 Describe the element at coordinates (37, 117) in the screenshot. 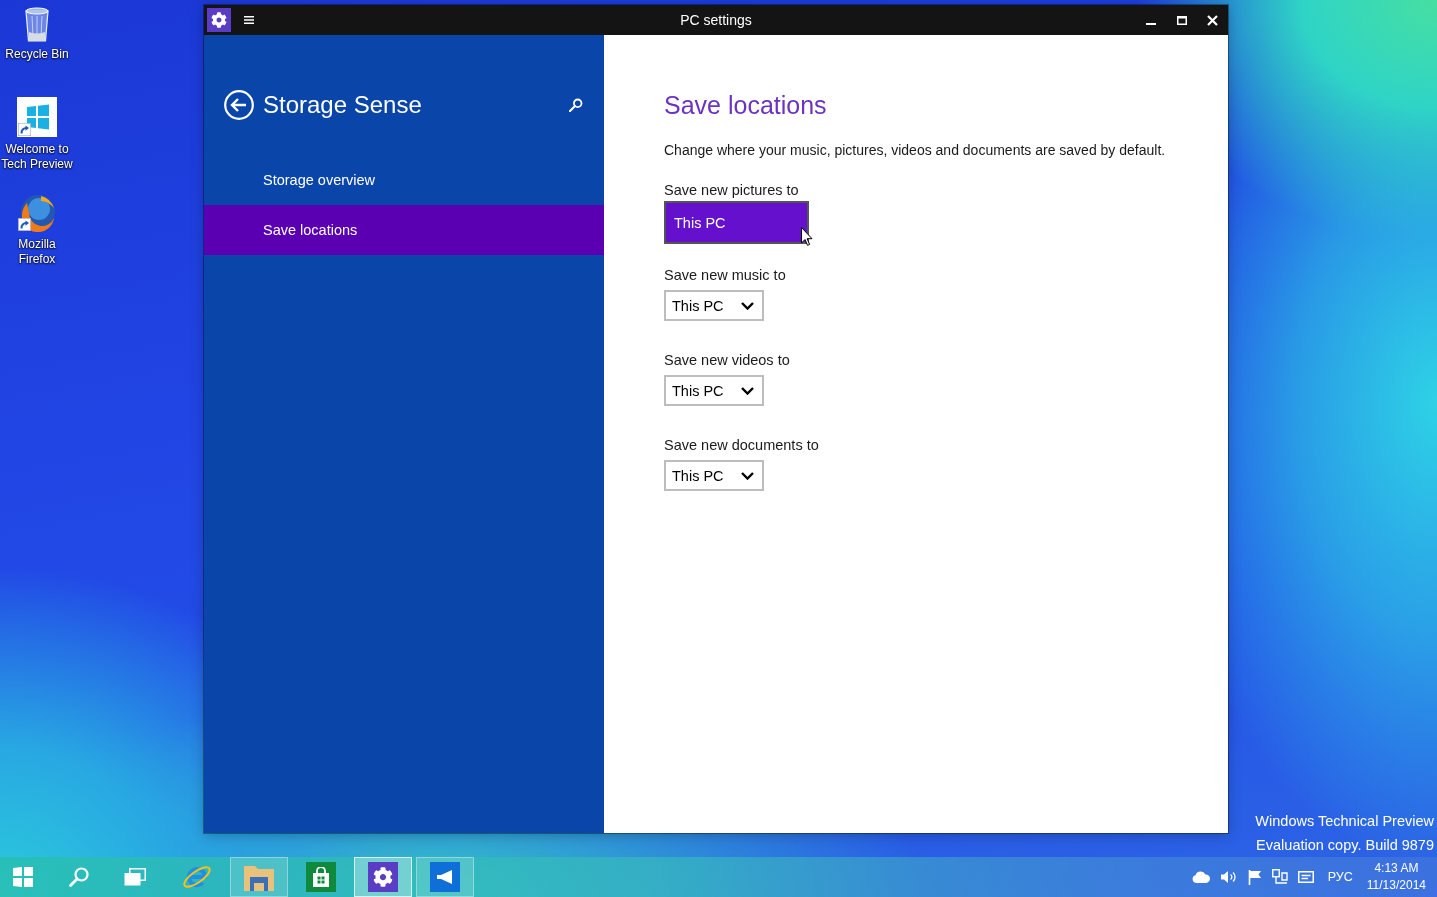

I see `window-panes-tile-icon` at that location.